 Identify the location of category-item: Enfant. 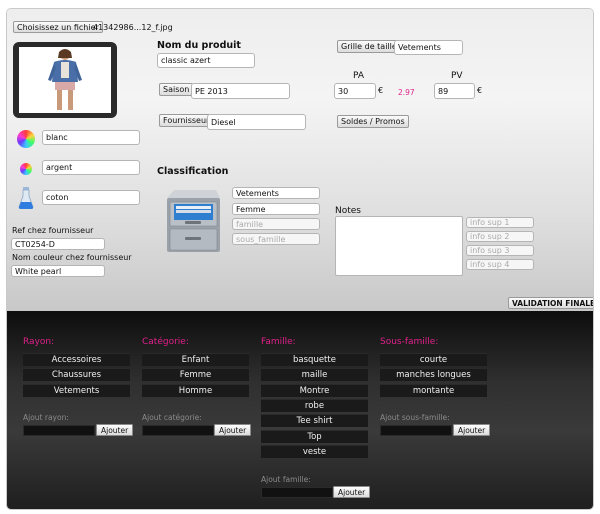
(195, 359).